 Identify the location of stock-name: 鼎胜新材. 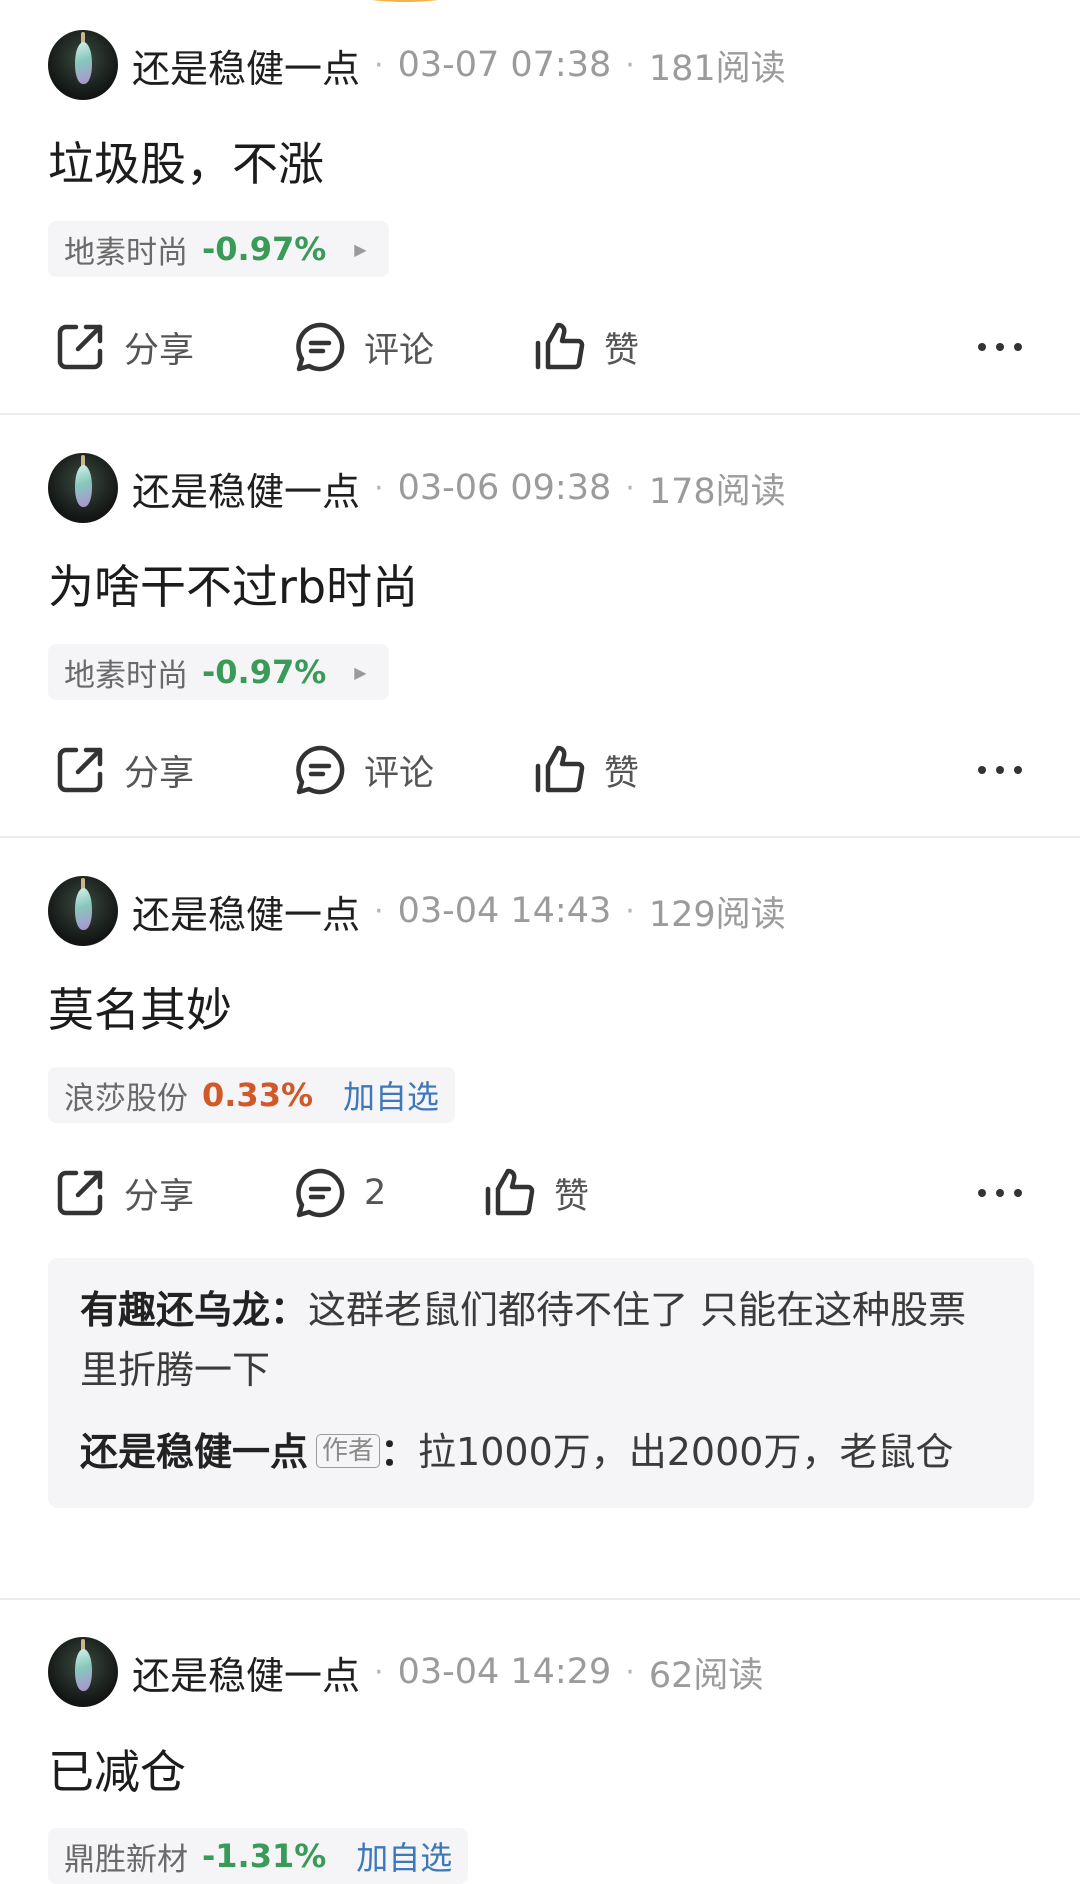
(126, 1859).